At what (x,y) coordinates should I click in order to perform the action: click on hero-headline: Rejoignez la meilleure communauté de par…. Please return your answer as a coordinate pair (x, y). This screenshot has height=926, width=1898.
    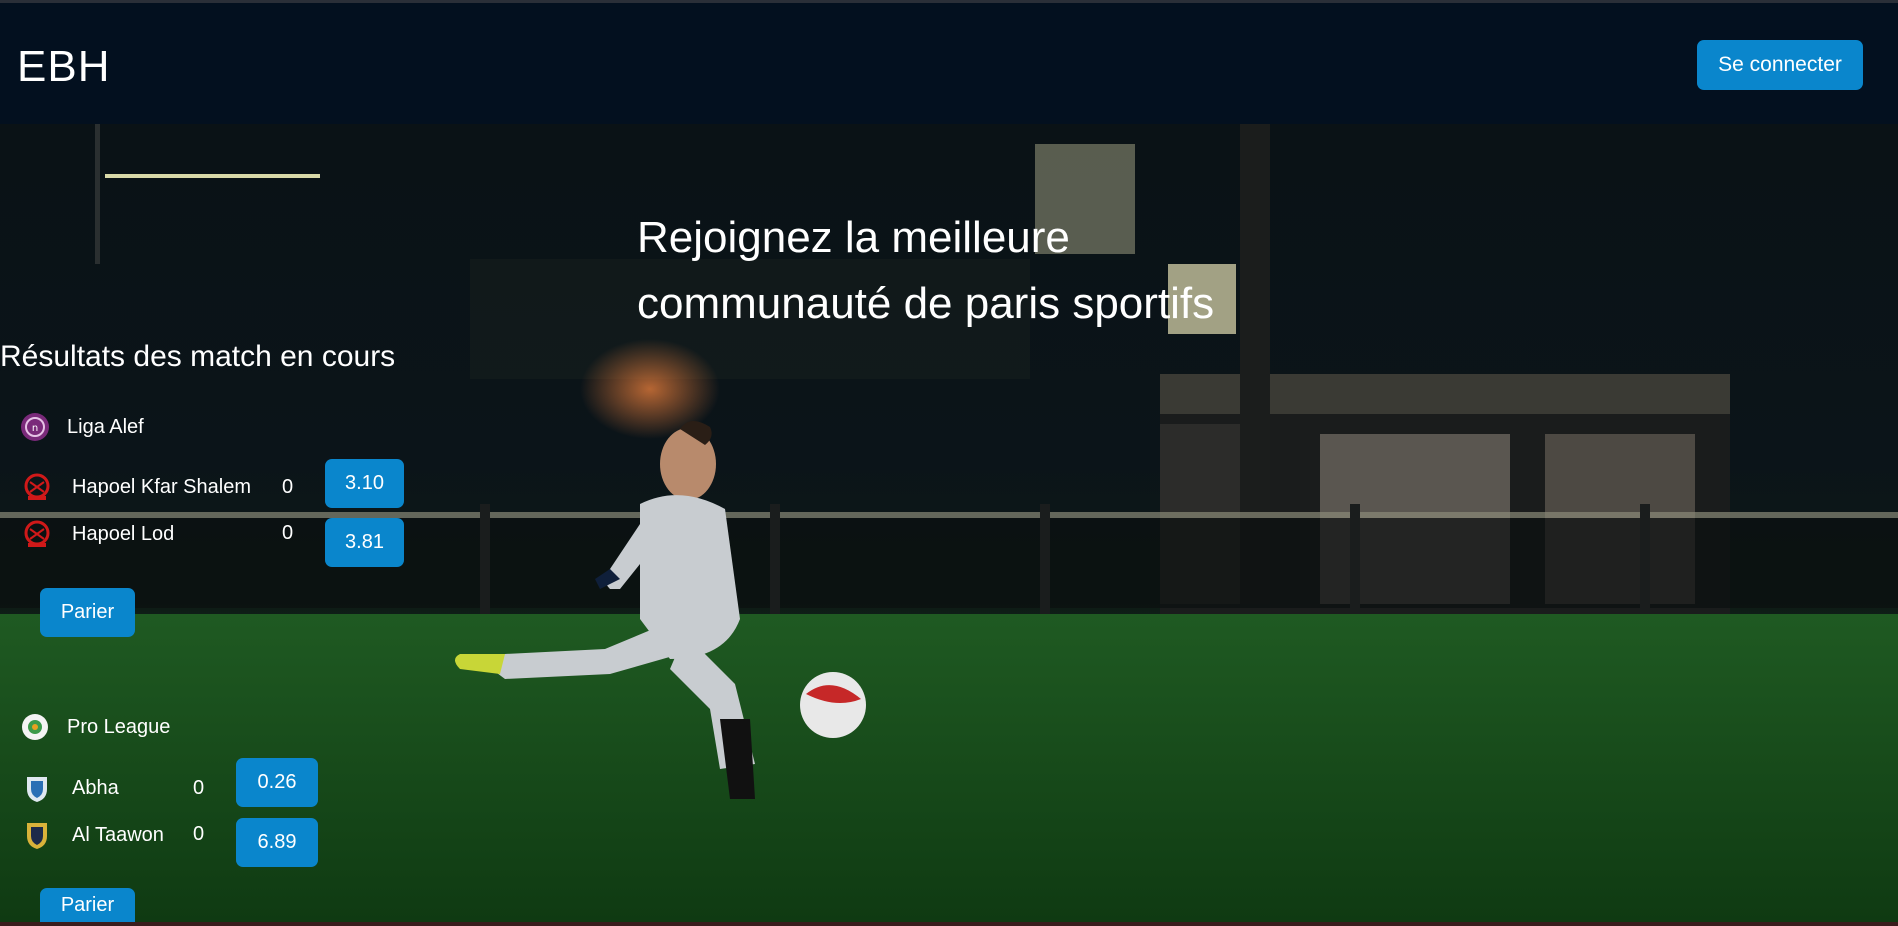
    Looking at the image, I should click on (997, 271).